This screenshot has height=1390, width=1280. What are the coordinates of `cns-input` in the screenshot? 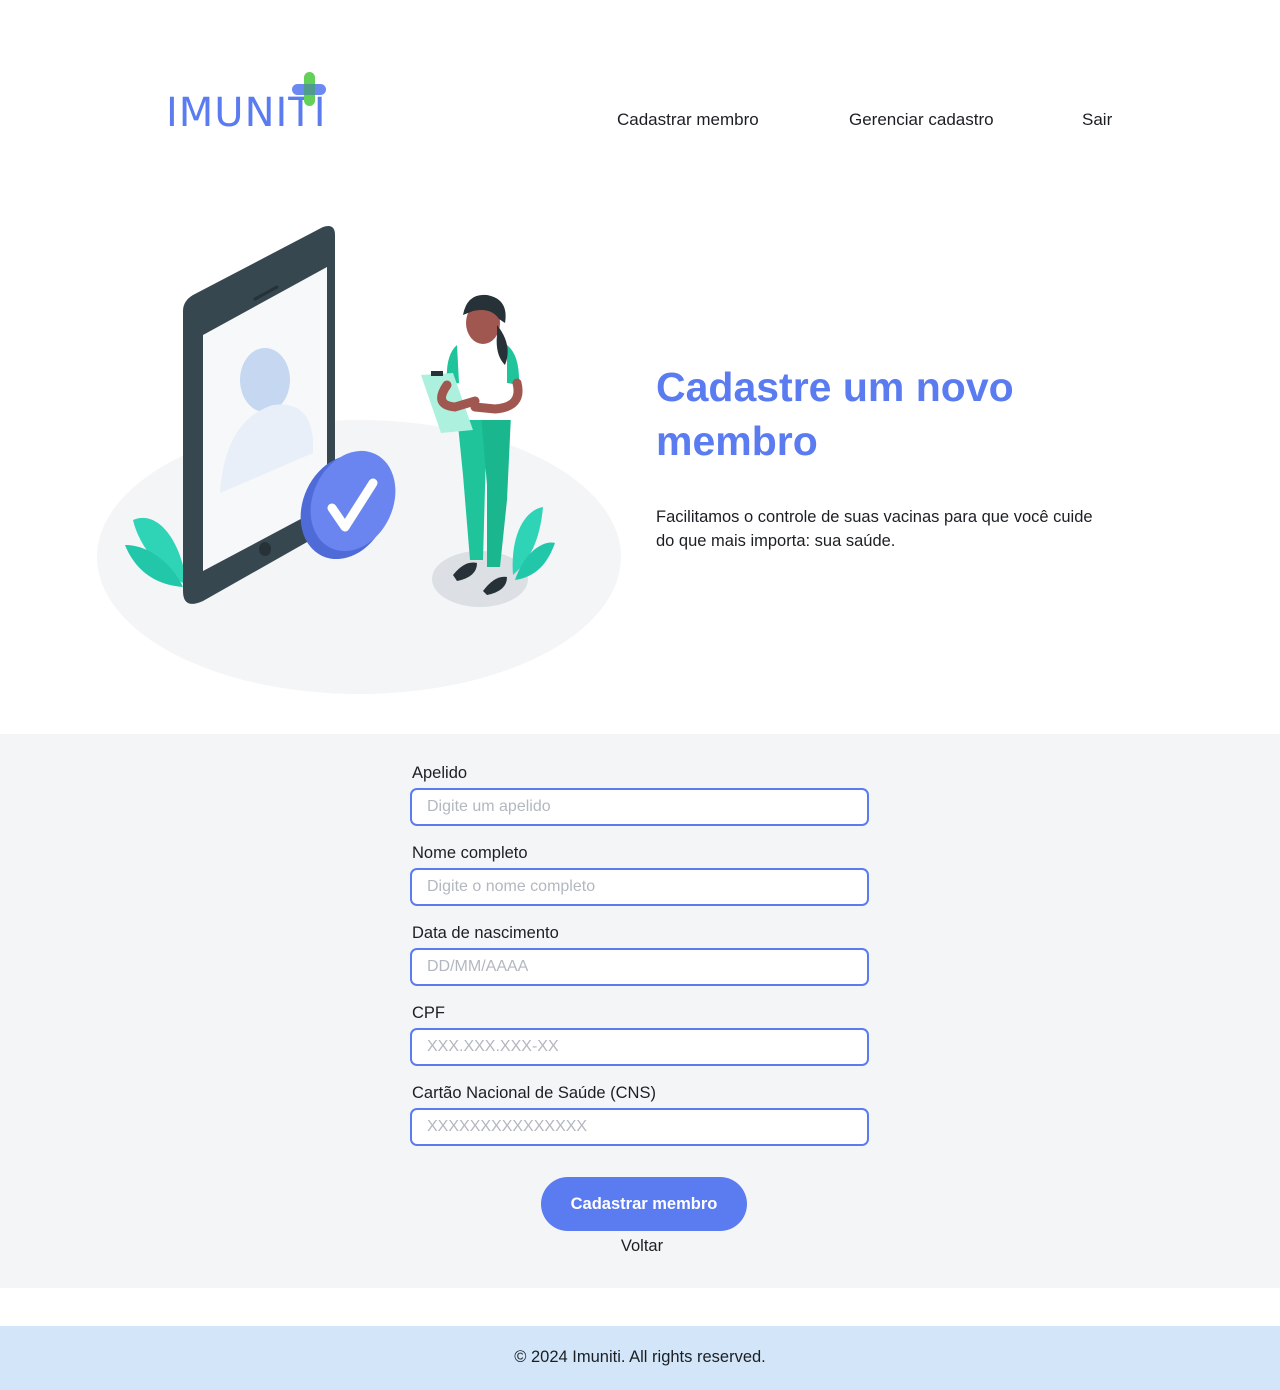 It's located at (639, 1127).